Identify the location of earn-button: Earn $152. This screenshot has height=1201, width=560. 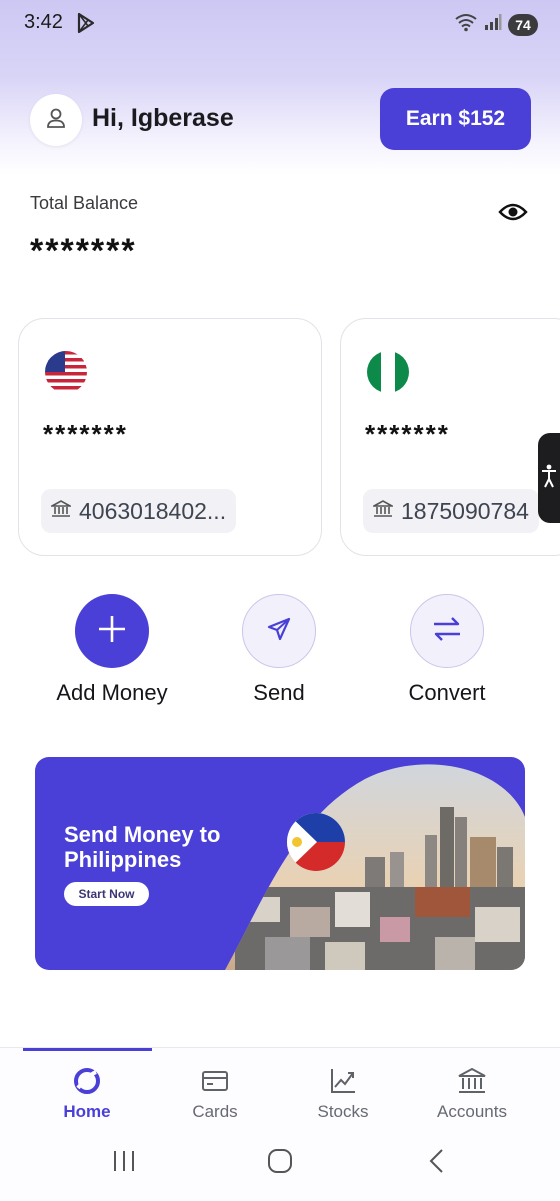
(455, 119).